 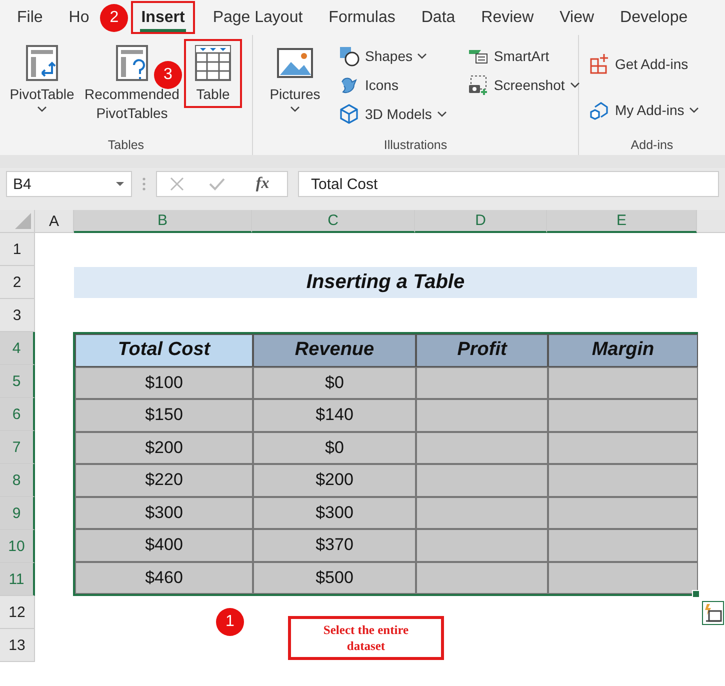 I want to click on ribbon-tab: Formulas, so click(x=362, y=17).